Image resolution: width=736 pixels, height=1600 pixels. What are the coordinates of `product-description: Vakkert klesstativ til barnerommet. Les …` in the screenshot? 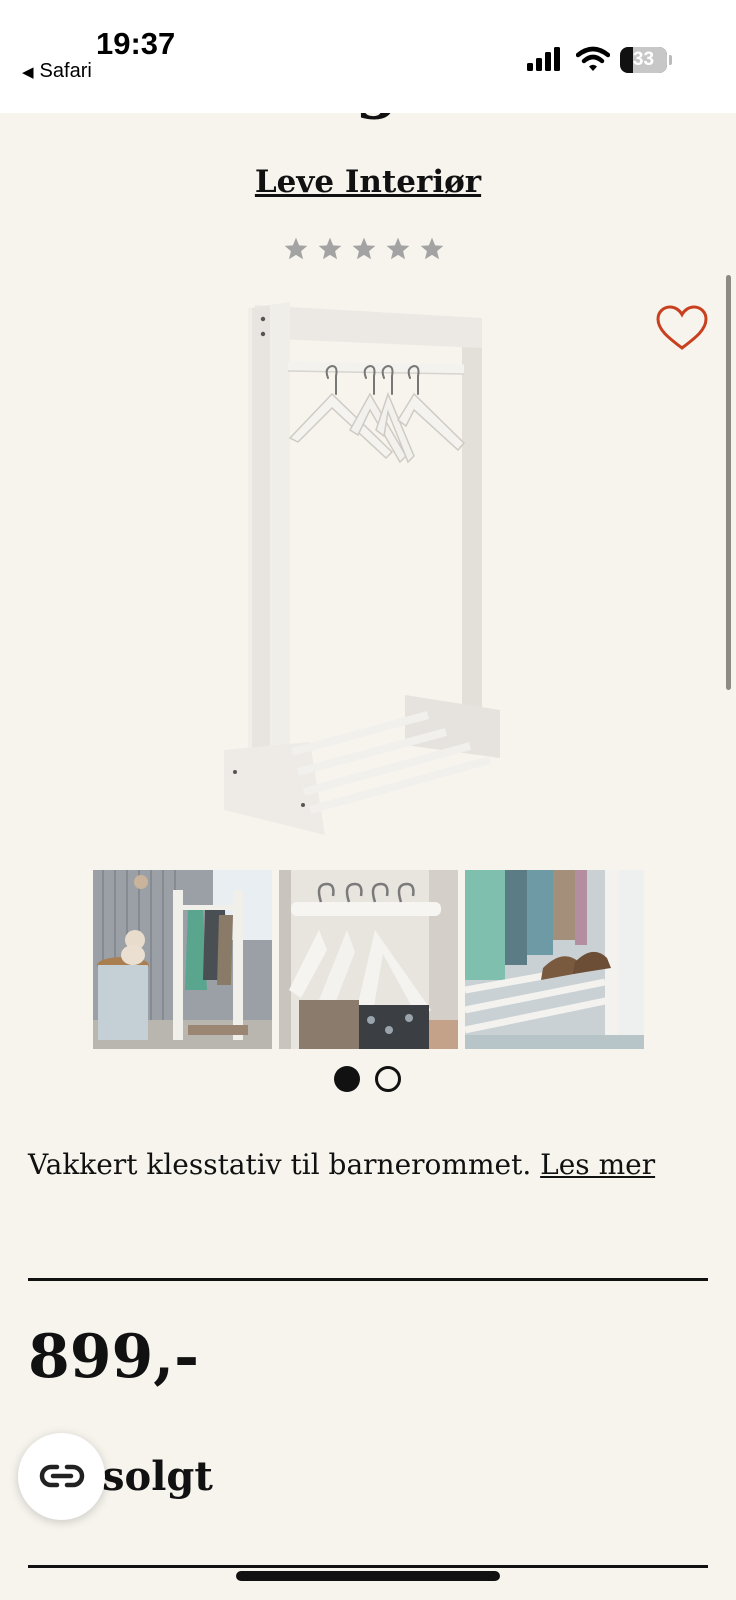 It's located at (341, 1164).